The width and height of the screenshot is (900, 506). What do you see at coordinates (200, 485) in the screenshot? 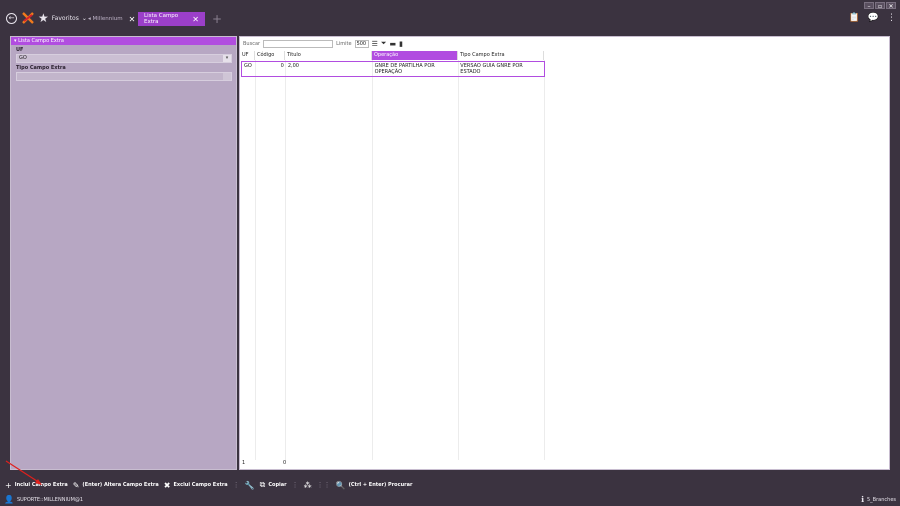
I see `exclude-label: Exclui Campo Extra` at bounding box center [200, 485].